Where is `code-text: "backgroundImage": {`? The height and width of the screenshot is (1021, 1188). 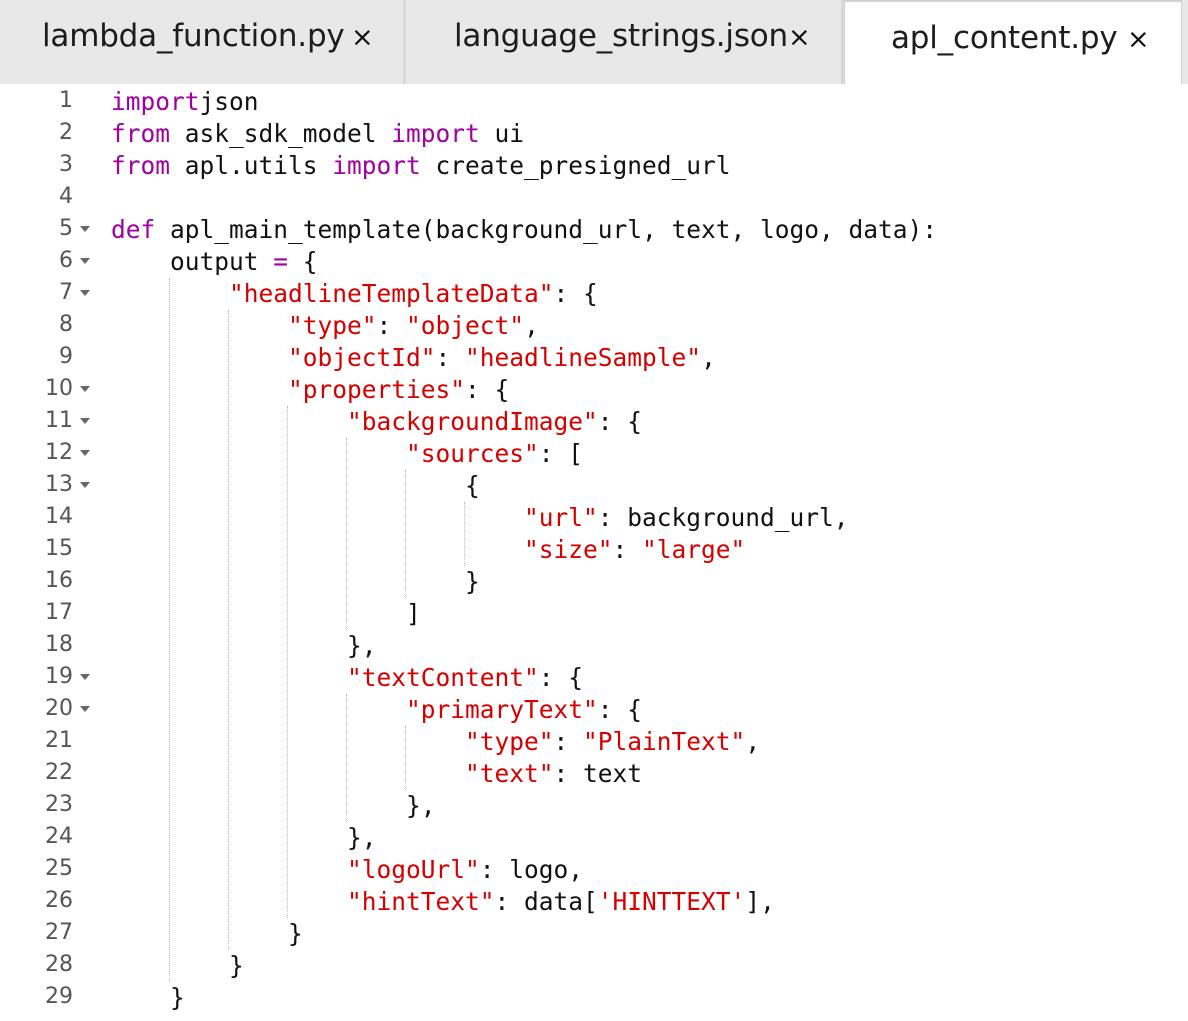
code-text: "backgroundImage": { is located at coordinates (376, 422).